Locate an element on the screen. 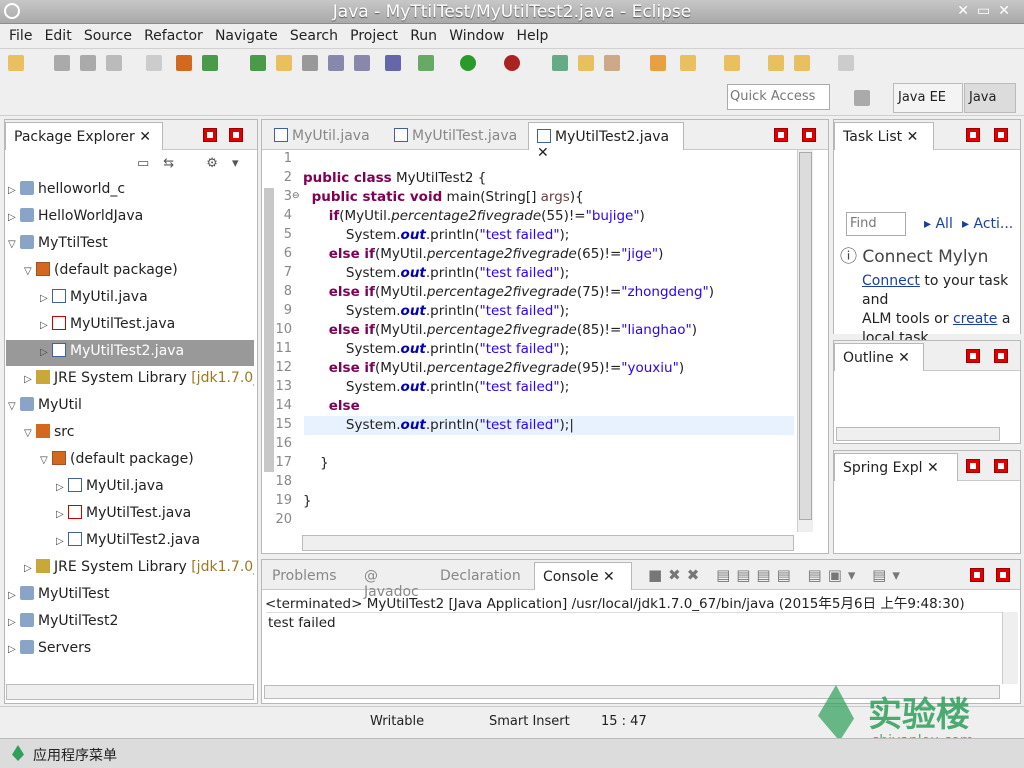 The width and height of the screenshot is (1024, 768). forward-arrow-icon is located at coordinates (846, 63).